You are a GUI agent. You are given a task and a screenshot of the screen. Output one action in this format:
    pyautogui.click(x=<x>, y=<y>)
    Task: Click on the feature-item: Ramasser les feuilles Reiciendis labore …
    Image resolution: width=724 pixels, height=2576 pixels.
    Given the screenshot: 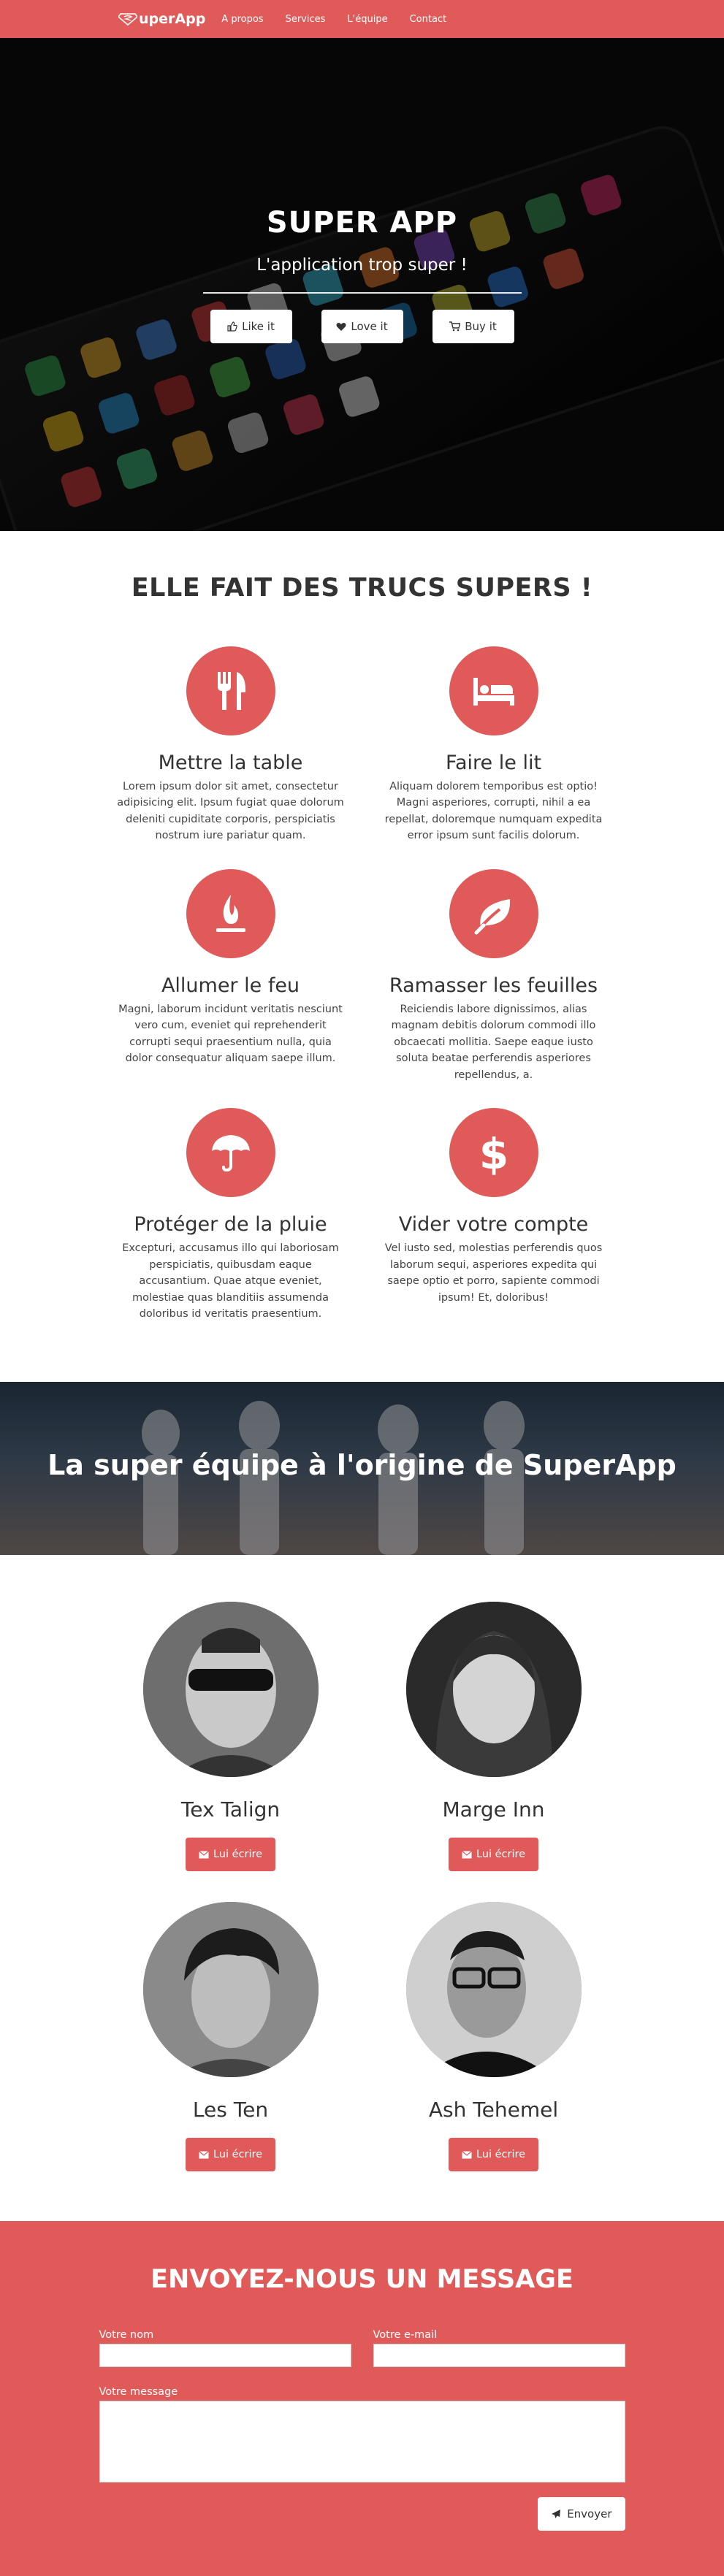 What is the action you would take?
    pyautogui.click(x=493, y=975)
    